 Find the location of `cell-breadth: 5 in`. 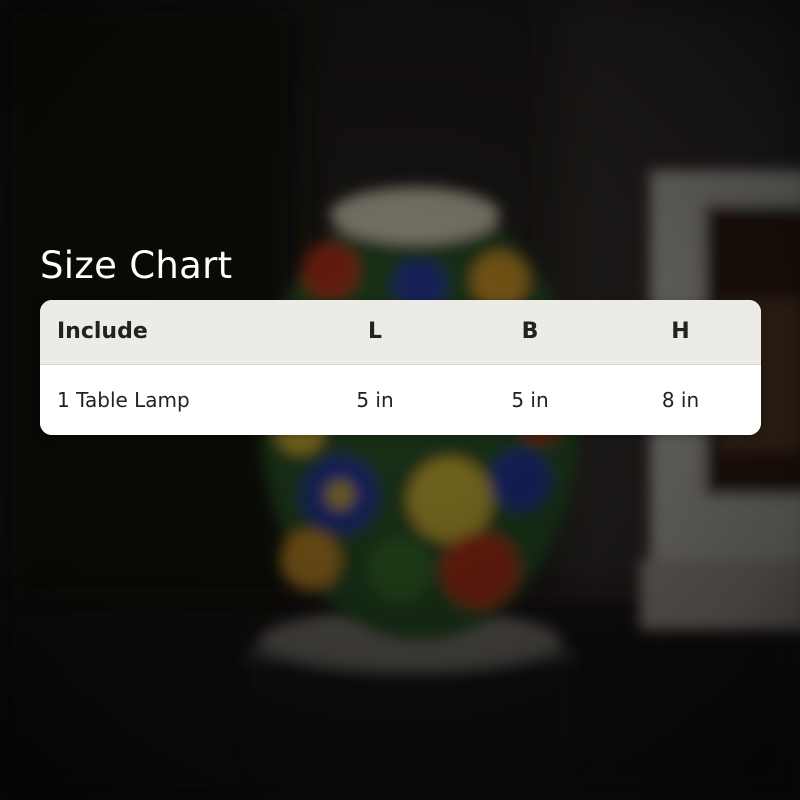

cell-breadth: 5 in is located at coordinates (530, 399).